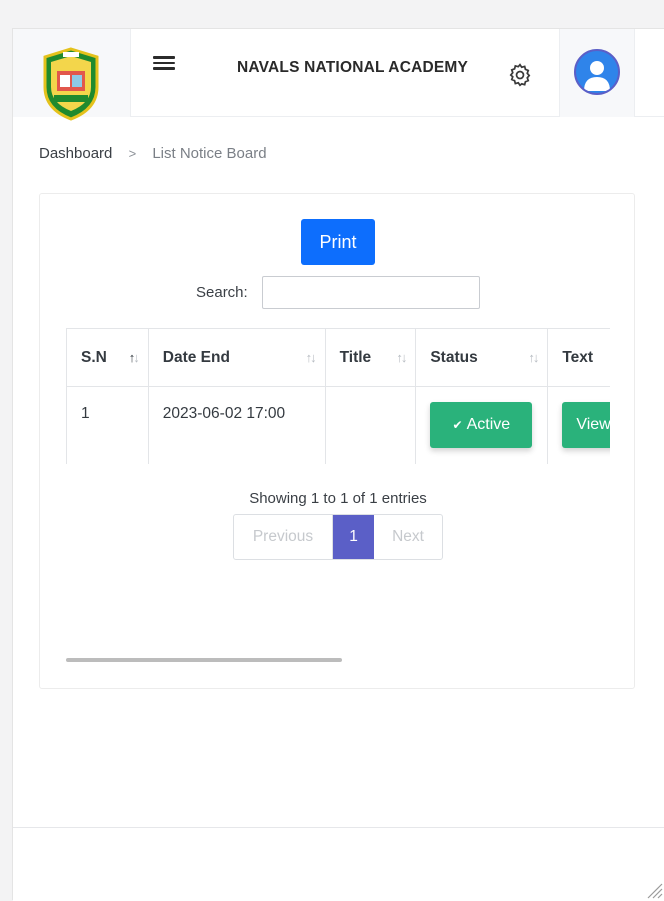 This screenshot has height=901, width=664. What do you see at coordinates (164, 63) in the screenshot?
I see `menu-toggle-hamburger-icon` at bounding box center [164, 63].